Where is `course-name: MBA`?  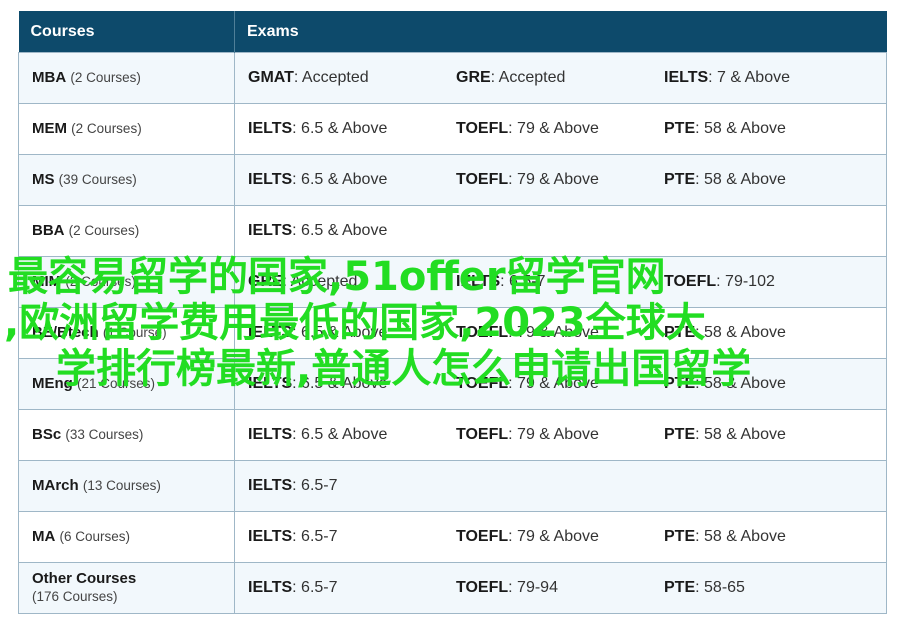 course-name: MBA is located at coordinates (49, 77).